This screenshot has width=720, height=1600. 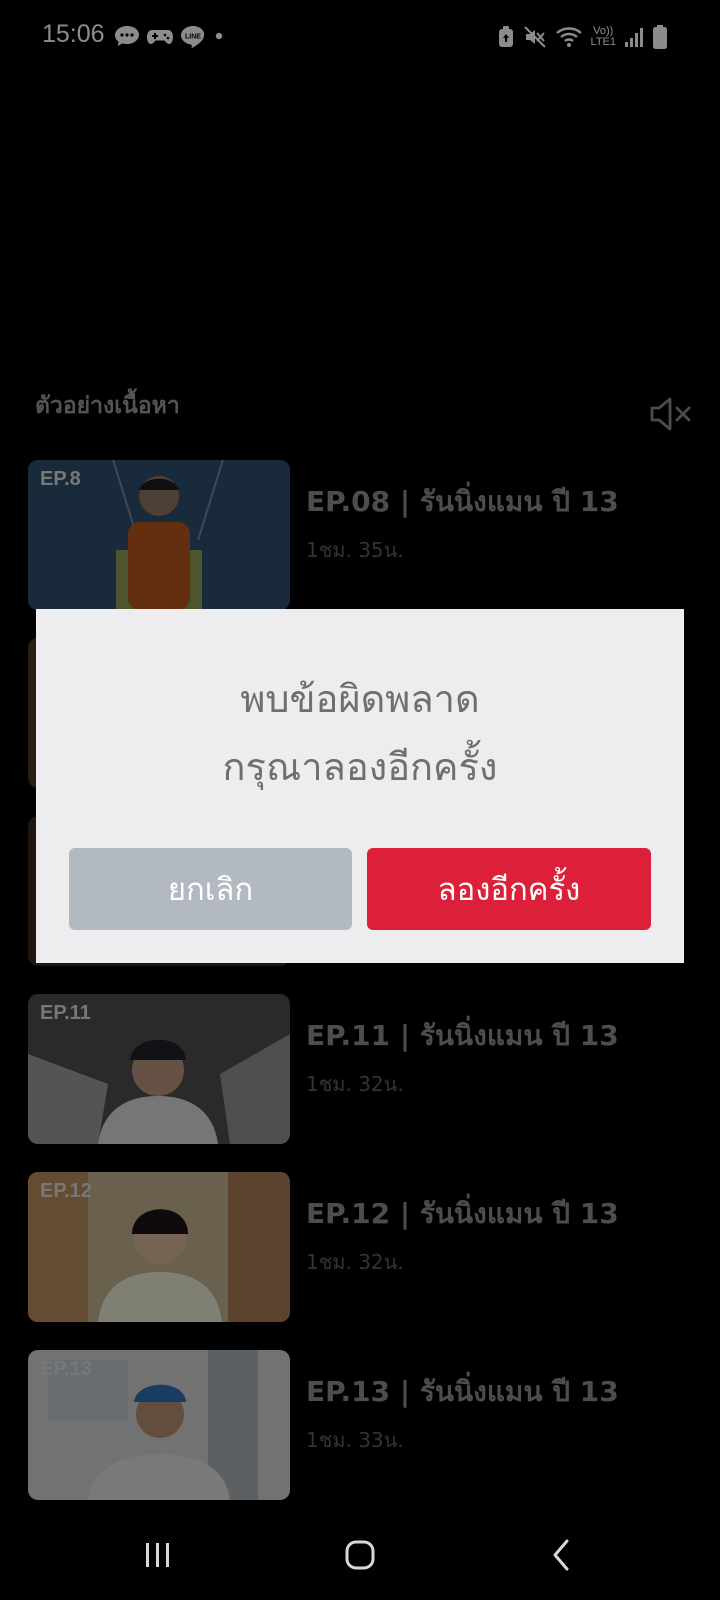 I want to click on recents-icon, so click(x=157, y=1555).